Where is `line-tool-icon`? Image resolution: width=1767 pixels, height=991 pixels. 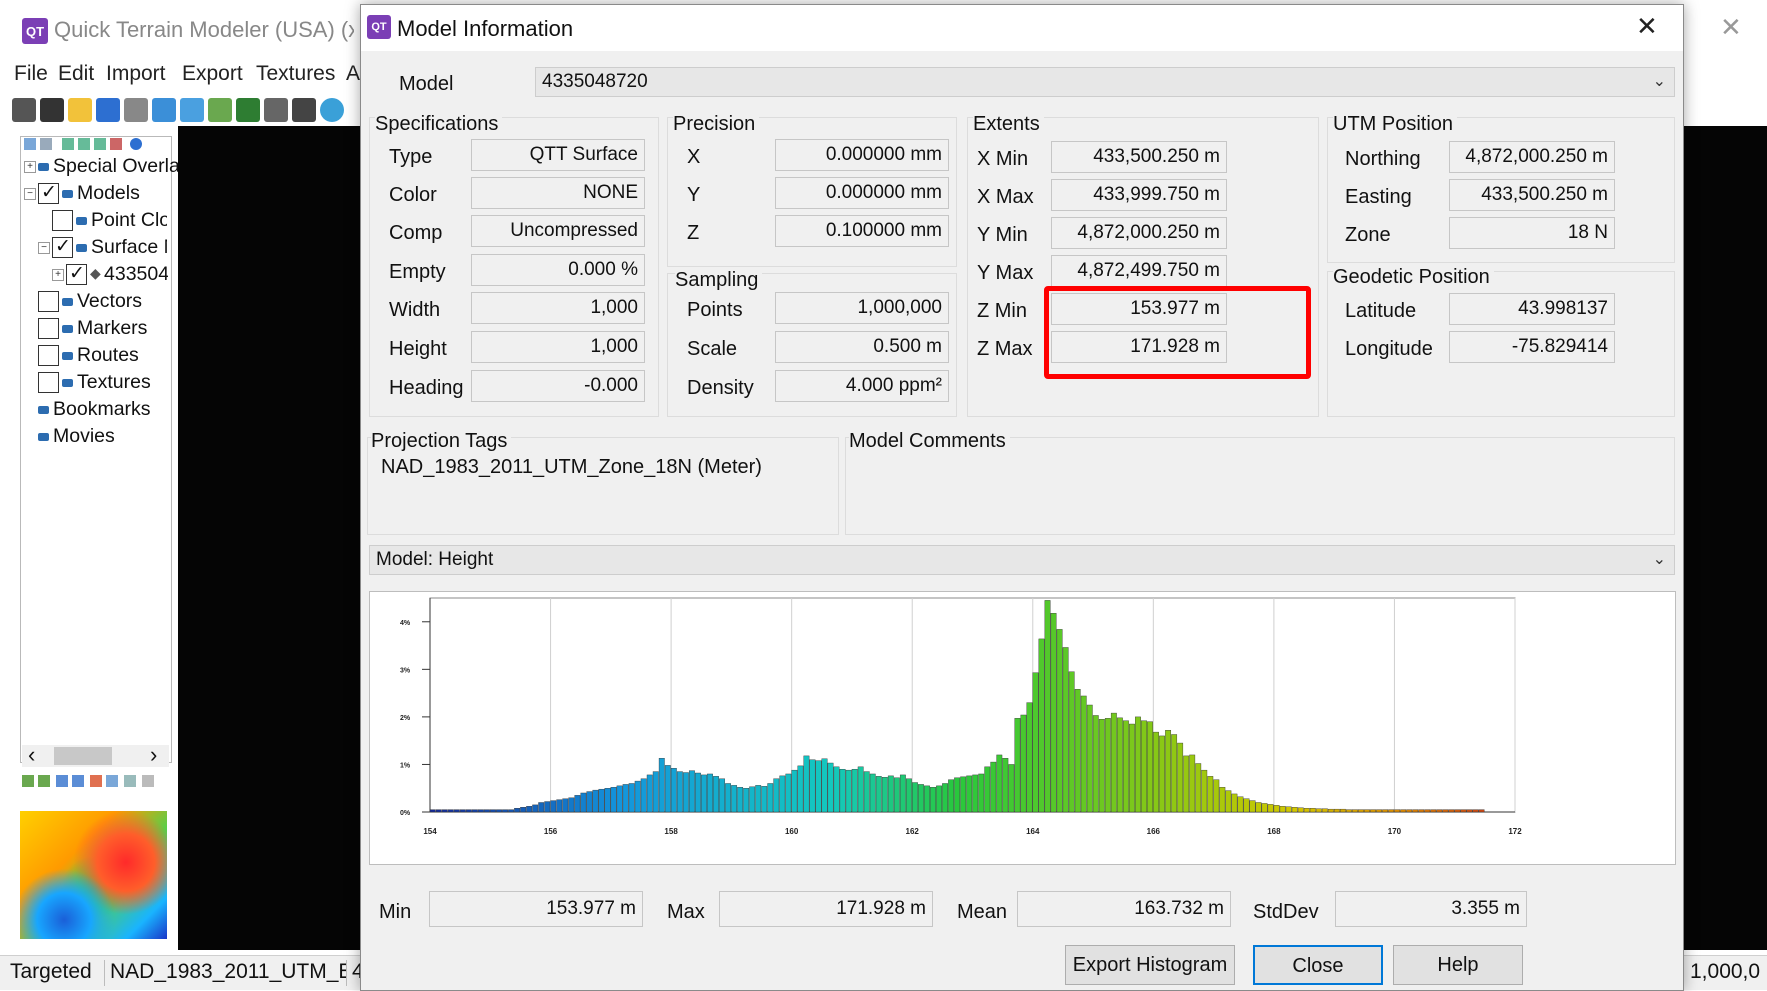 line-tool-icon is located at coordinates (192, 110).